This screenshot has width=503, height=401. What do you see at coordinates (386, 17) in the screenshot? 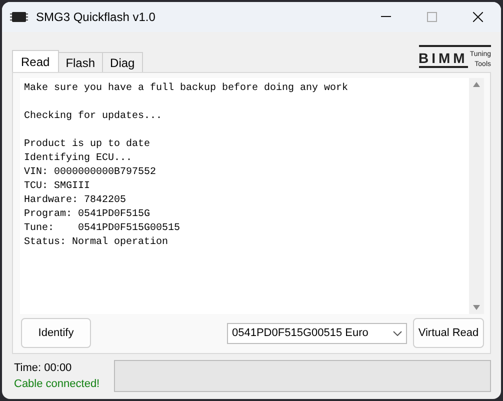
I see `minimize-icon` at bounding box center [386, 17].